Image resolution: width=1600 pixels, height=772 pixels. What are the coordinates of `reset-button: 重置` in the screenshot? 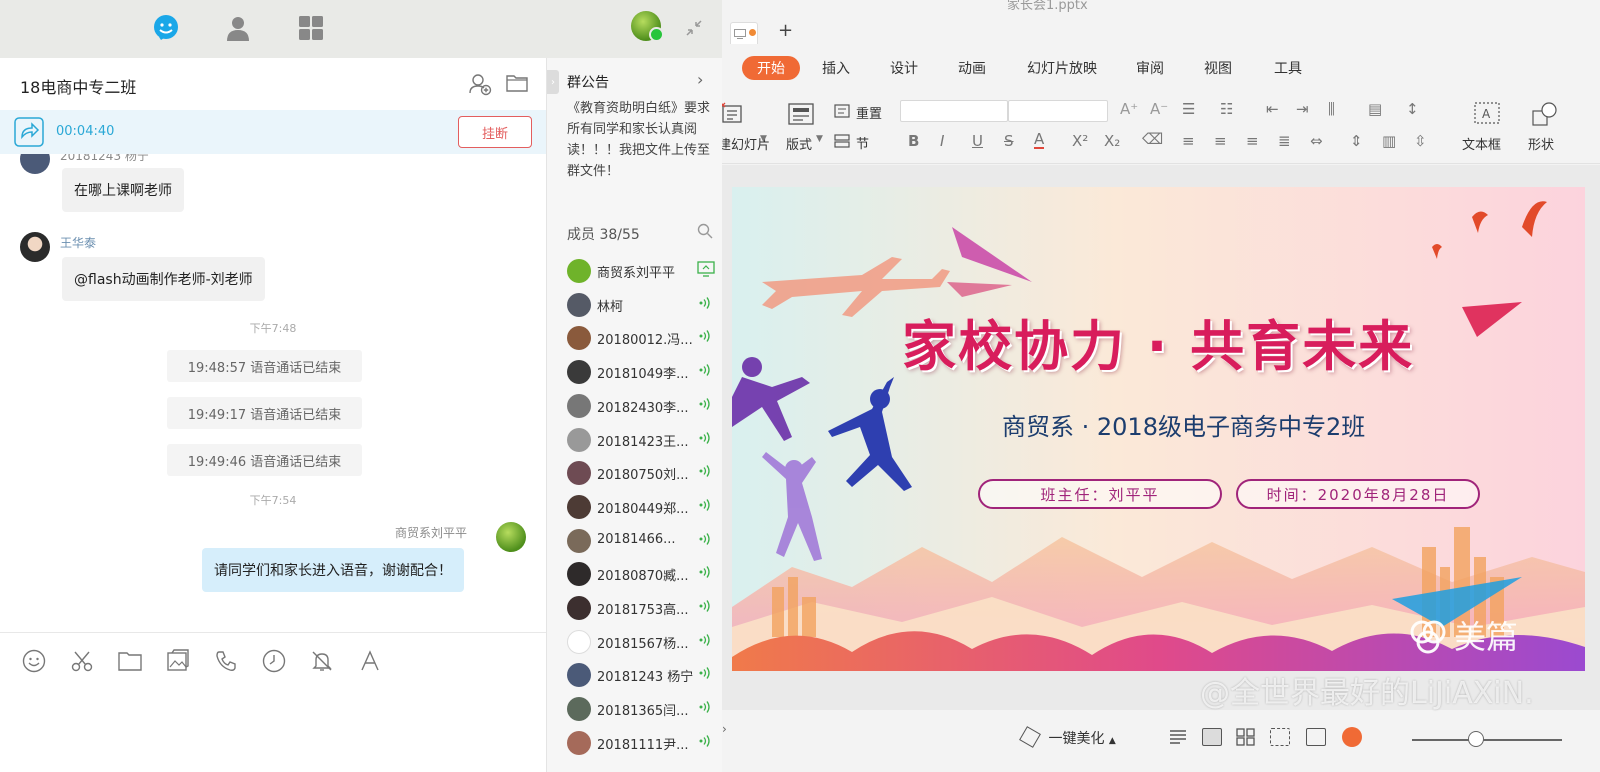 It's located at (869, 112).